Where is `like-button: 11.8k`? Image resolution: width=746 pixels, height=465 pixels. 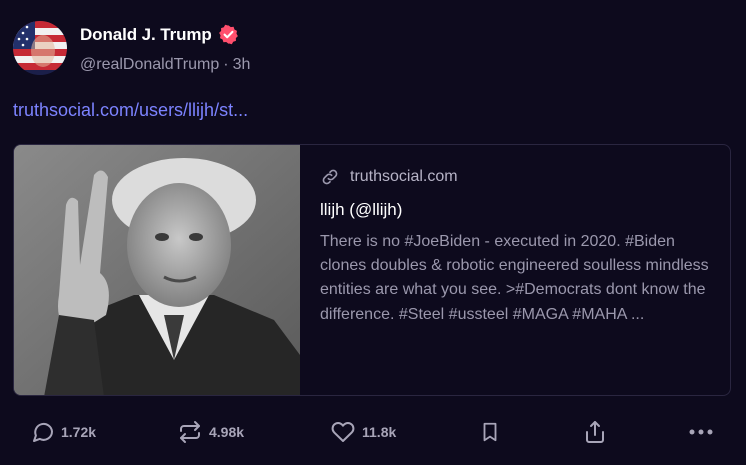 like-button: 11.8k is located at coordinates (363, 432).